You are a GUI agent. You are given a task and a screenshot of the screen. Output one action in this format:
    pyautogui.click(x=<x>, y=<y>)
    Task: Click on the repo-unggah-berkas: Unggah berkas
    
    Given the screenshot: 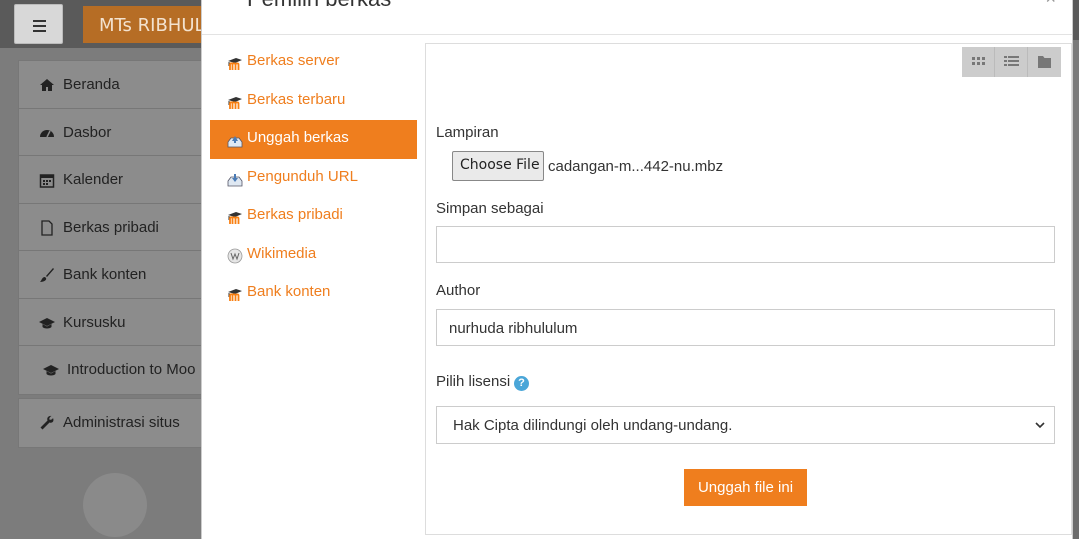 What is the action you would take?
    pyautogui.click(x=313, y=139)
    